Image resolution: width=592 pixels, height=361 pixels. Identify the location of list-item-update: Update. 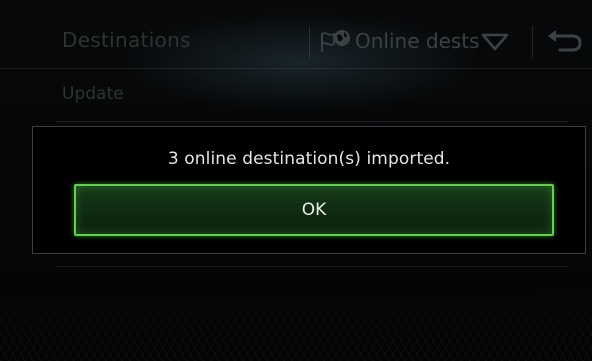
(296, 96).